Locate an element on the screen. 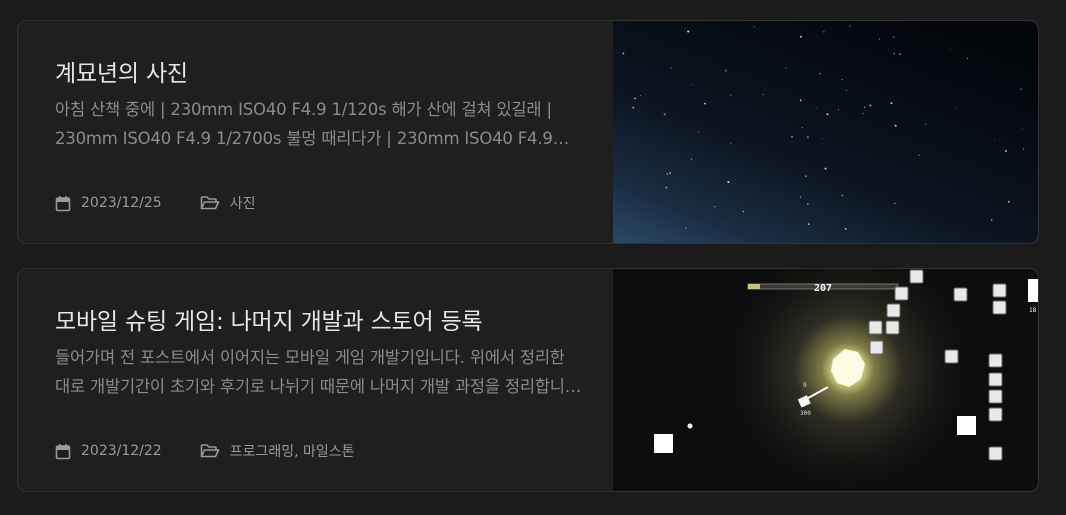 The image size is (1066, 515). post-date-text: 2023/12/25 is located at coordinates (121, 203).